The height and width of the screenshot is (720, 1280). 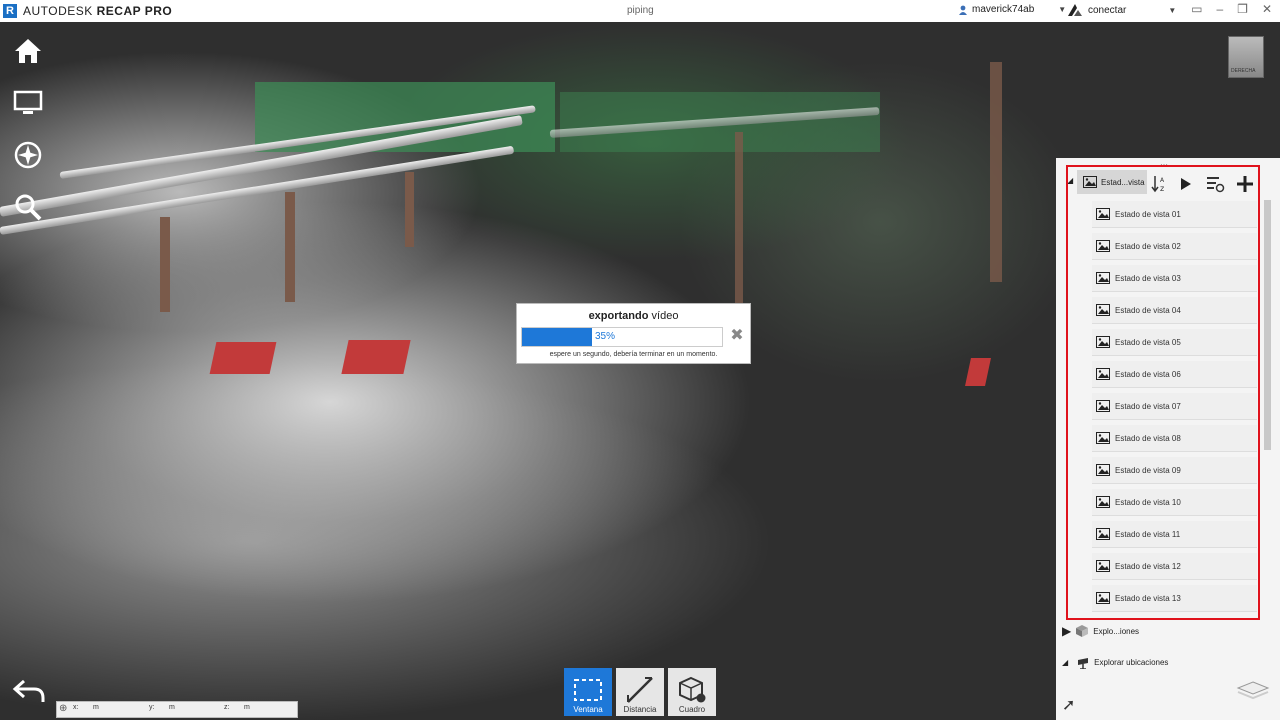 What do you see at coordinates (1107, 10) in the screenshot?
I see `connect-label: conectar` at bounding box center [1107, 10].